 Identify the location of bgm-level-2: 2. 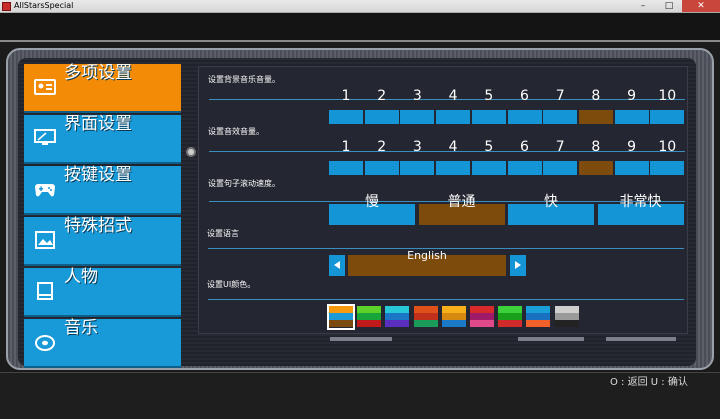
(381, 106).